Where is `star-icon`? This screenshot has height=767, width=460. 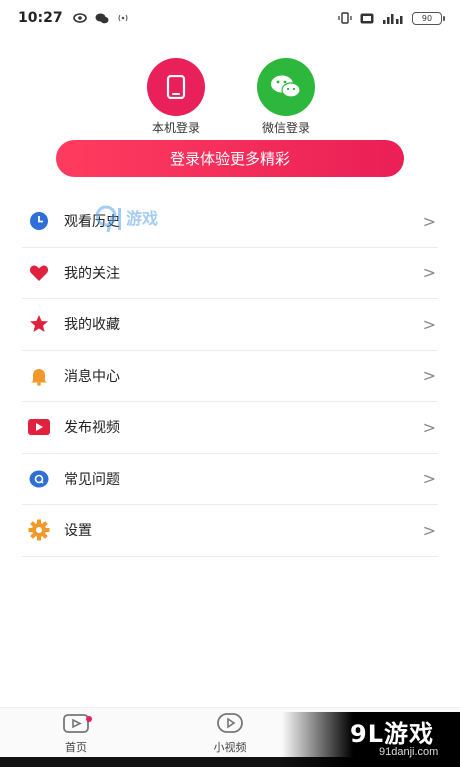
star-icon is located at coordinates (39, 324).